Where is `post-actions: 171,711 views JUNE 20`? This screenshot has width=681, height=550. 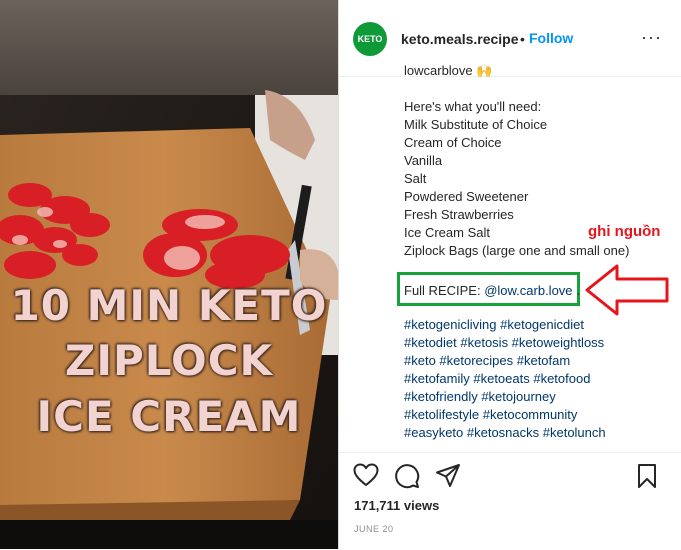
post-actions: 171,711 views JUNE 20 is located at coordinates (510, 501).